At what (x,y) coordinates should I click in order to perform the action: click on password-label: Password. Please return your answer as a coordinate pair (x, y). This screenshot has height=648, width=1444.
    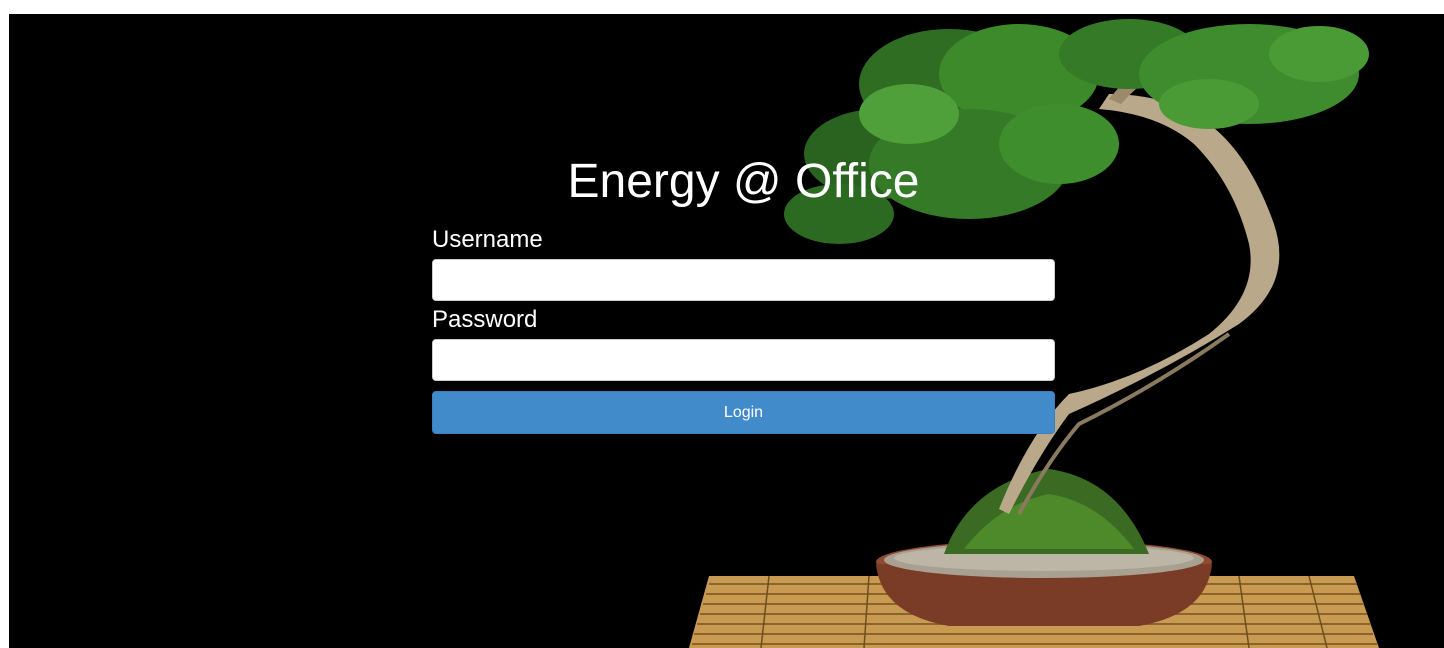
    Looking at the image, I should click on (485, 319).